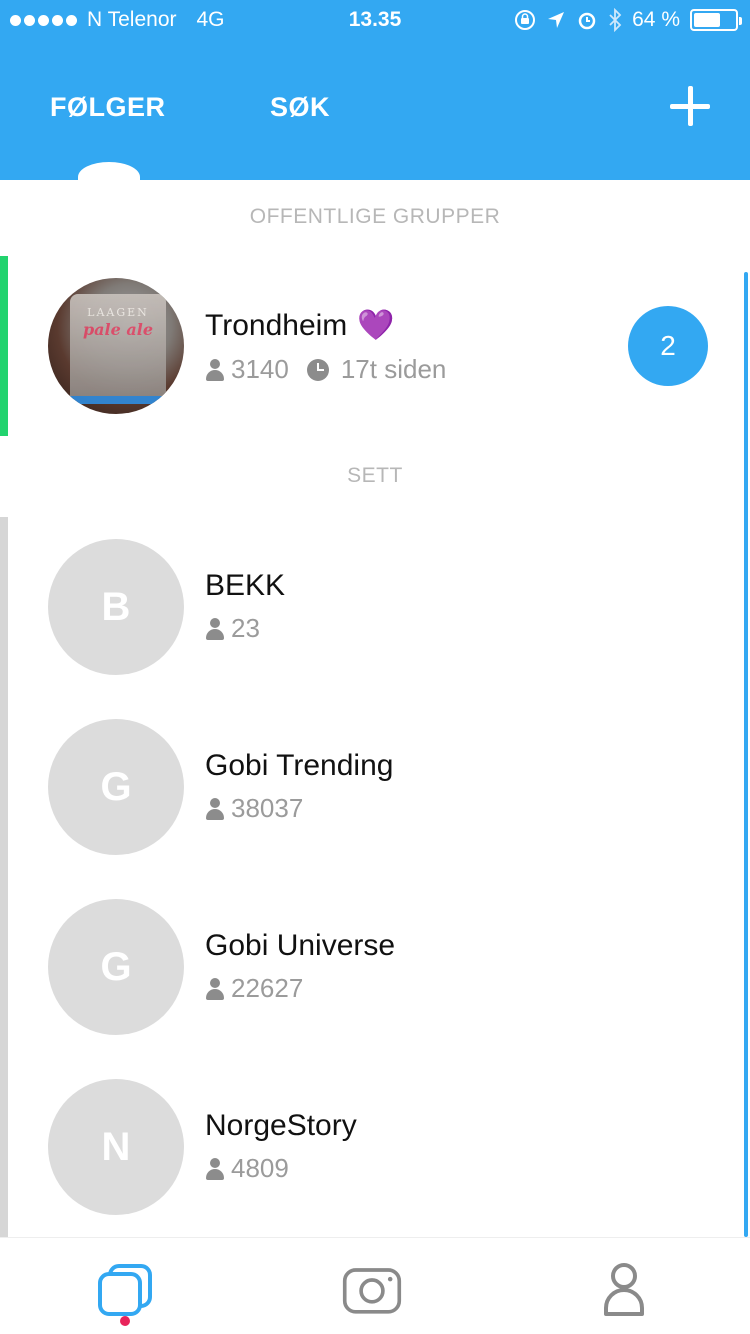  Describe the element at coordinates (108, 107) in the screenshot. I see `tab-folger: FØLGER` at that location.